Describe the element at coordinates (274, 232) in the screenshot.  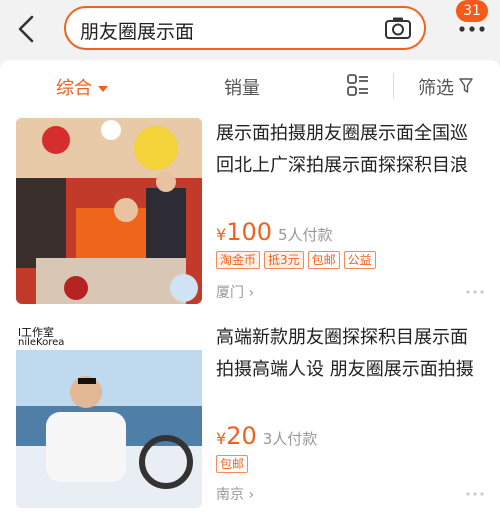
I see `product-price-1: ¥100 5人付款` at that location.